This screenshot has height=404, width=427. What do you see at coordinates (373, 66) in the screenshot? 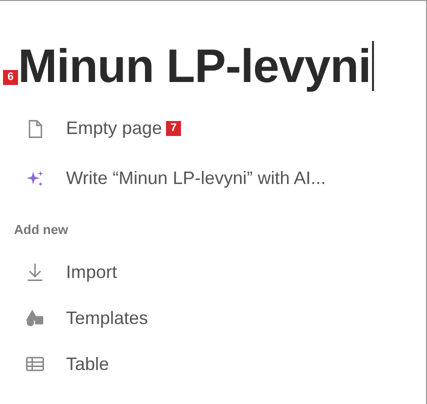
I see `text-cursor` at bounding box center [373, 66].